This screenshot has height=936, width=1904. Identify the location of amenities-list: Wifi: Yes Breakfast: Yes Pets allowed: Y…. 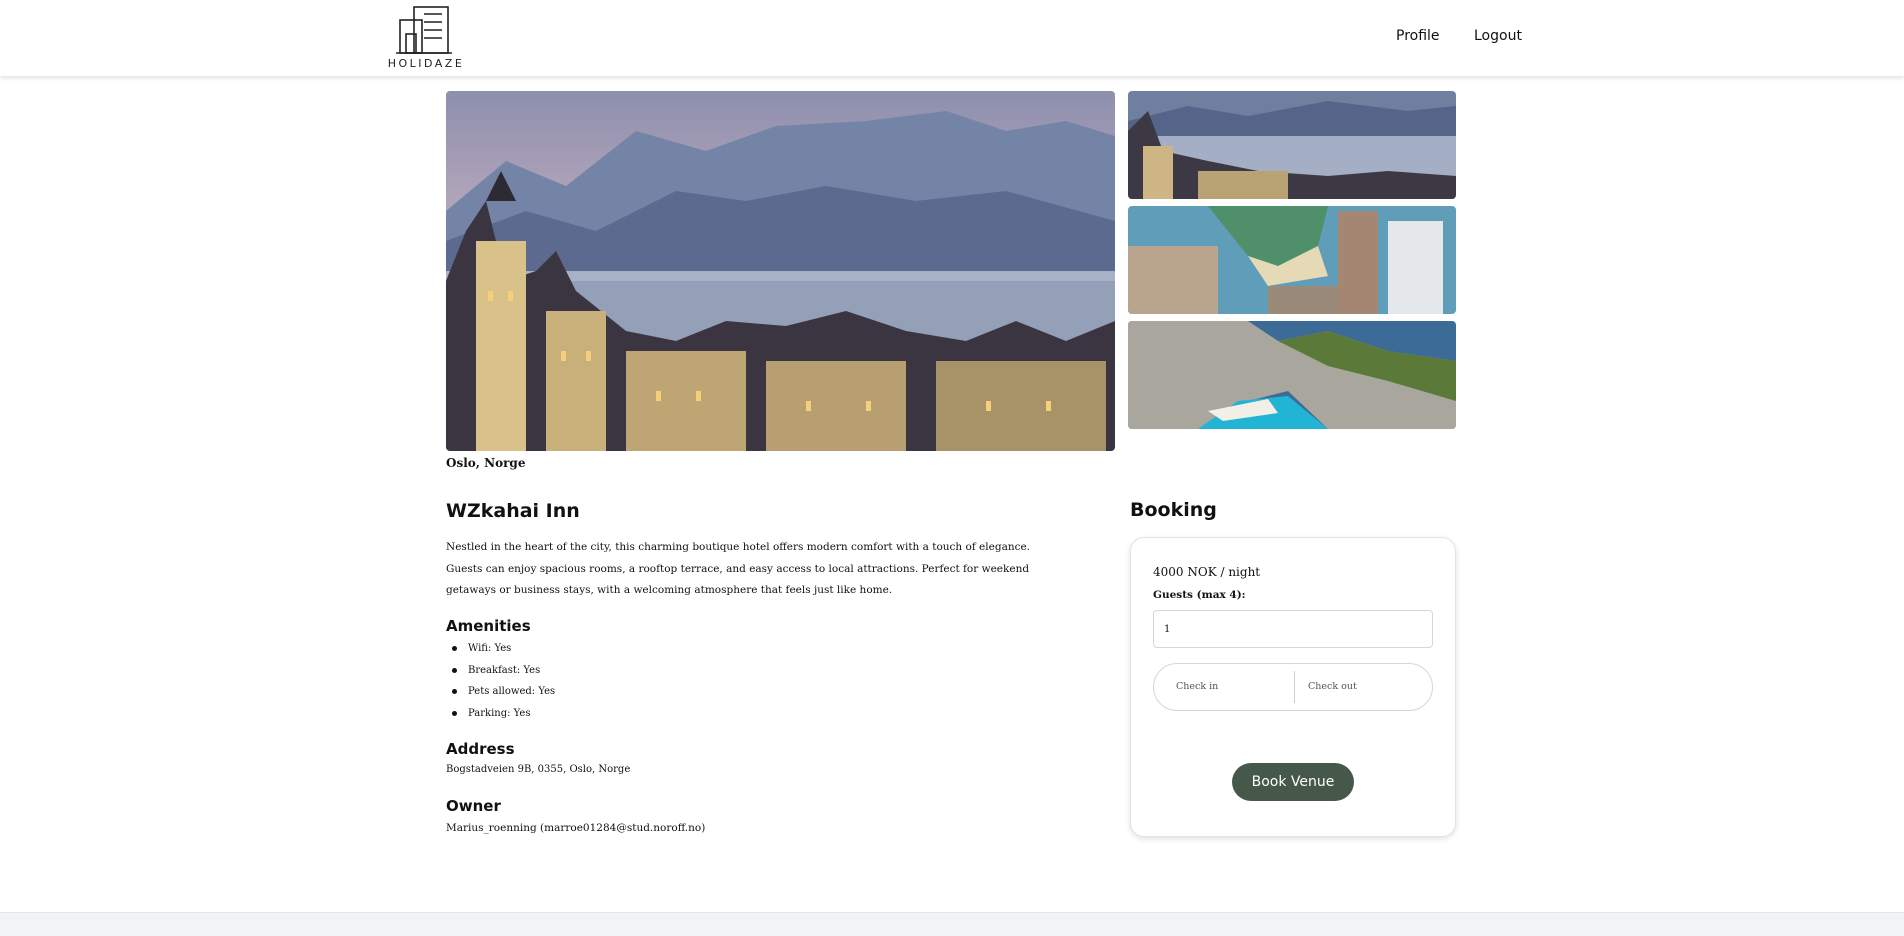
(500, 682).